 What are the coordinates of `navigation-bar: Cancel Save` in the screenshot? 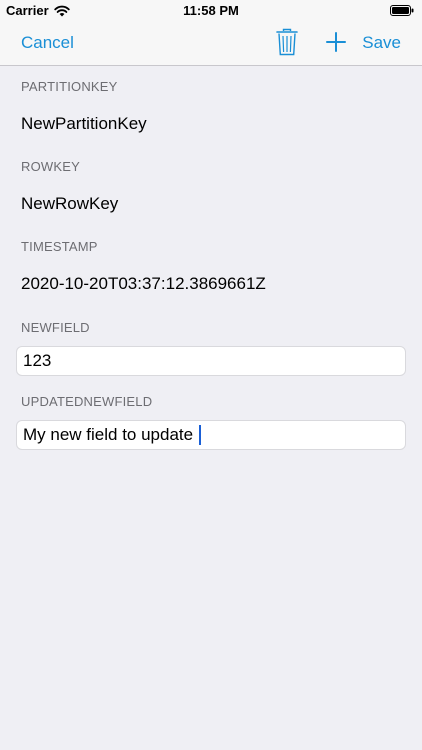 It's located at (211, 44).